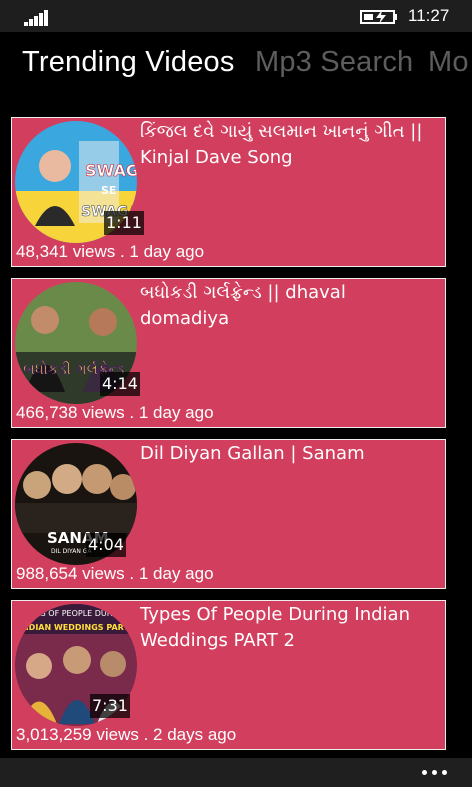 This screenshot has height=787, width=472. Describe the element at coordinates (334, 62) in the screenshot. I see `tab-mp3-search: Mp3 Search` at that location.